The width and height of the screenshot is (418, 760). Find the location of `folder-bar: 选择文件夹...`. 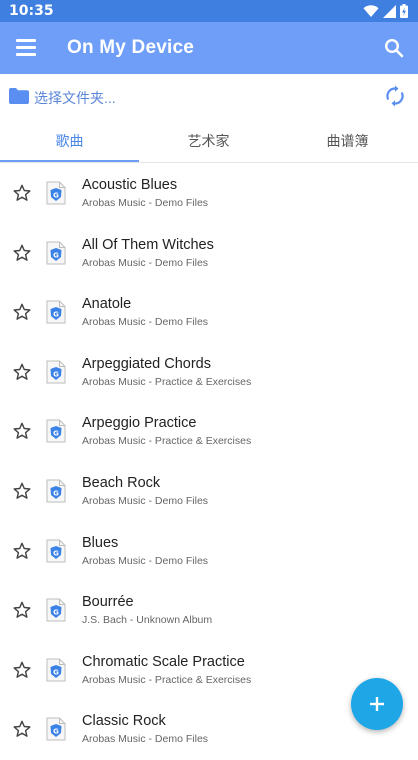

folder-bar: 选择文件夹... is located at coordinates (209, 97).